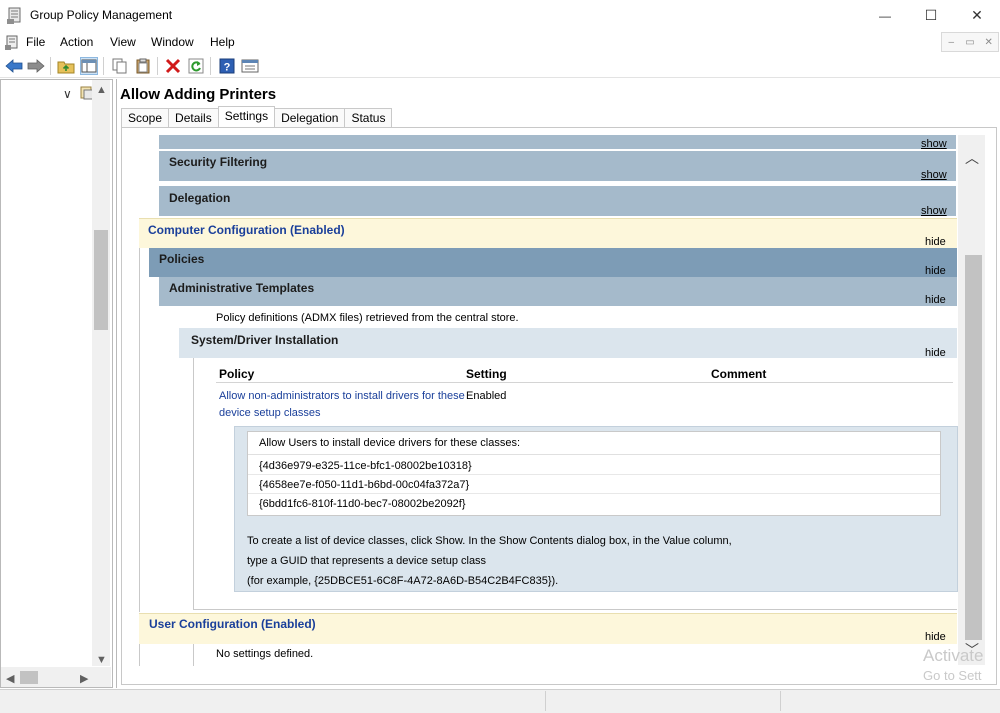 This screenshot has width=1000, height=713. Describe the element at coordinates (953, 655) in the screenshot. I see `activation-watermark: Activate` at that location.